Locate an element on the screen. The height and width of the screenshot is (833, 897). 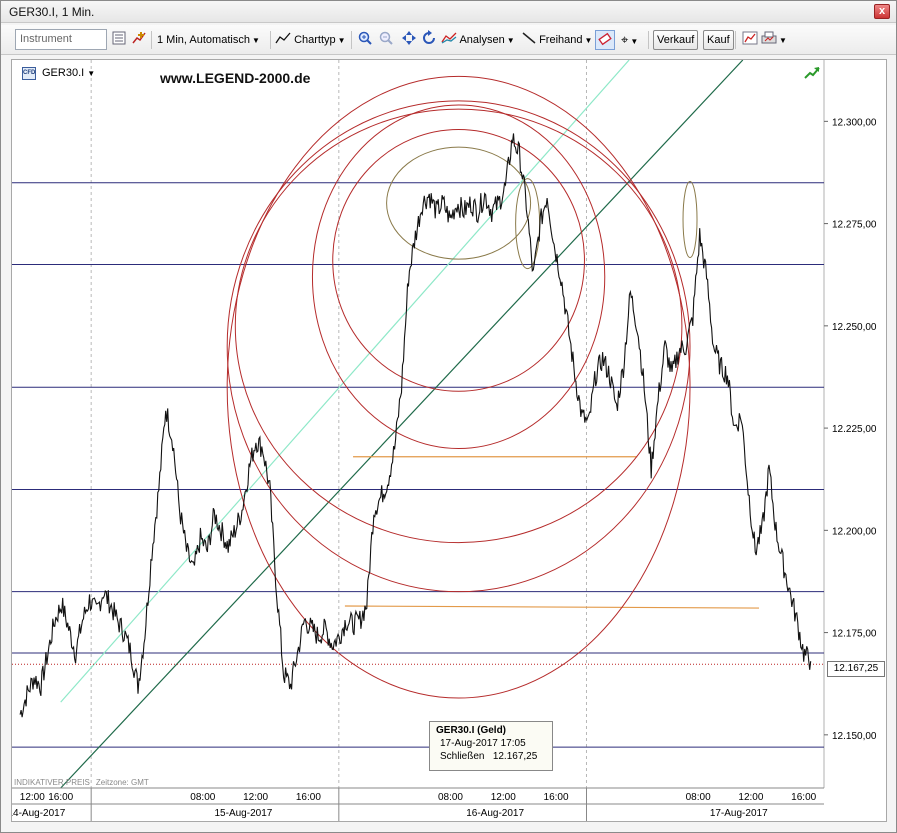
chart-toolbar: Instrument 1 Min, Automatisch ▼ Charttyp ▼ is located at coordinates (448, 40).